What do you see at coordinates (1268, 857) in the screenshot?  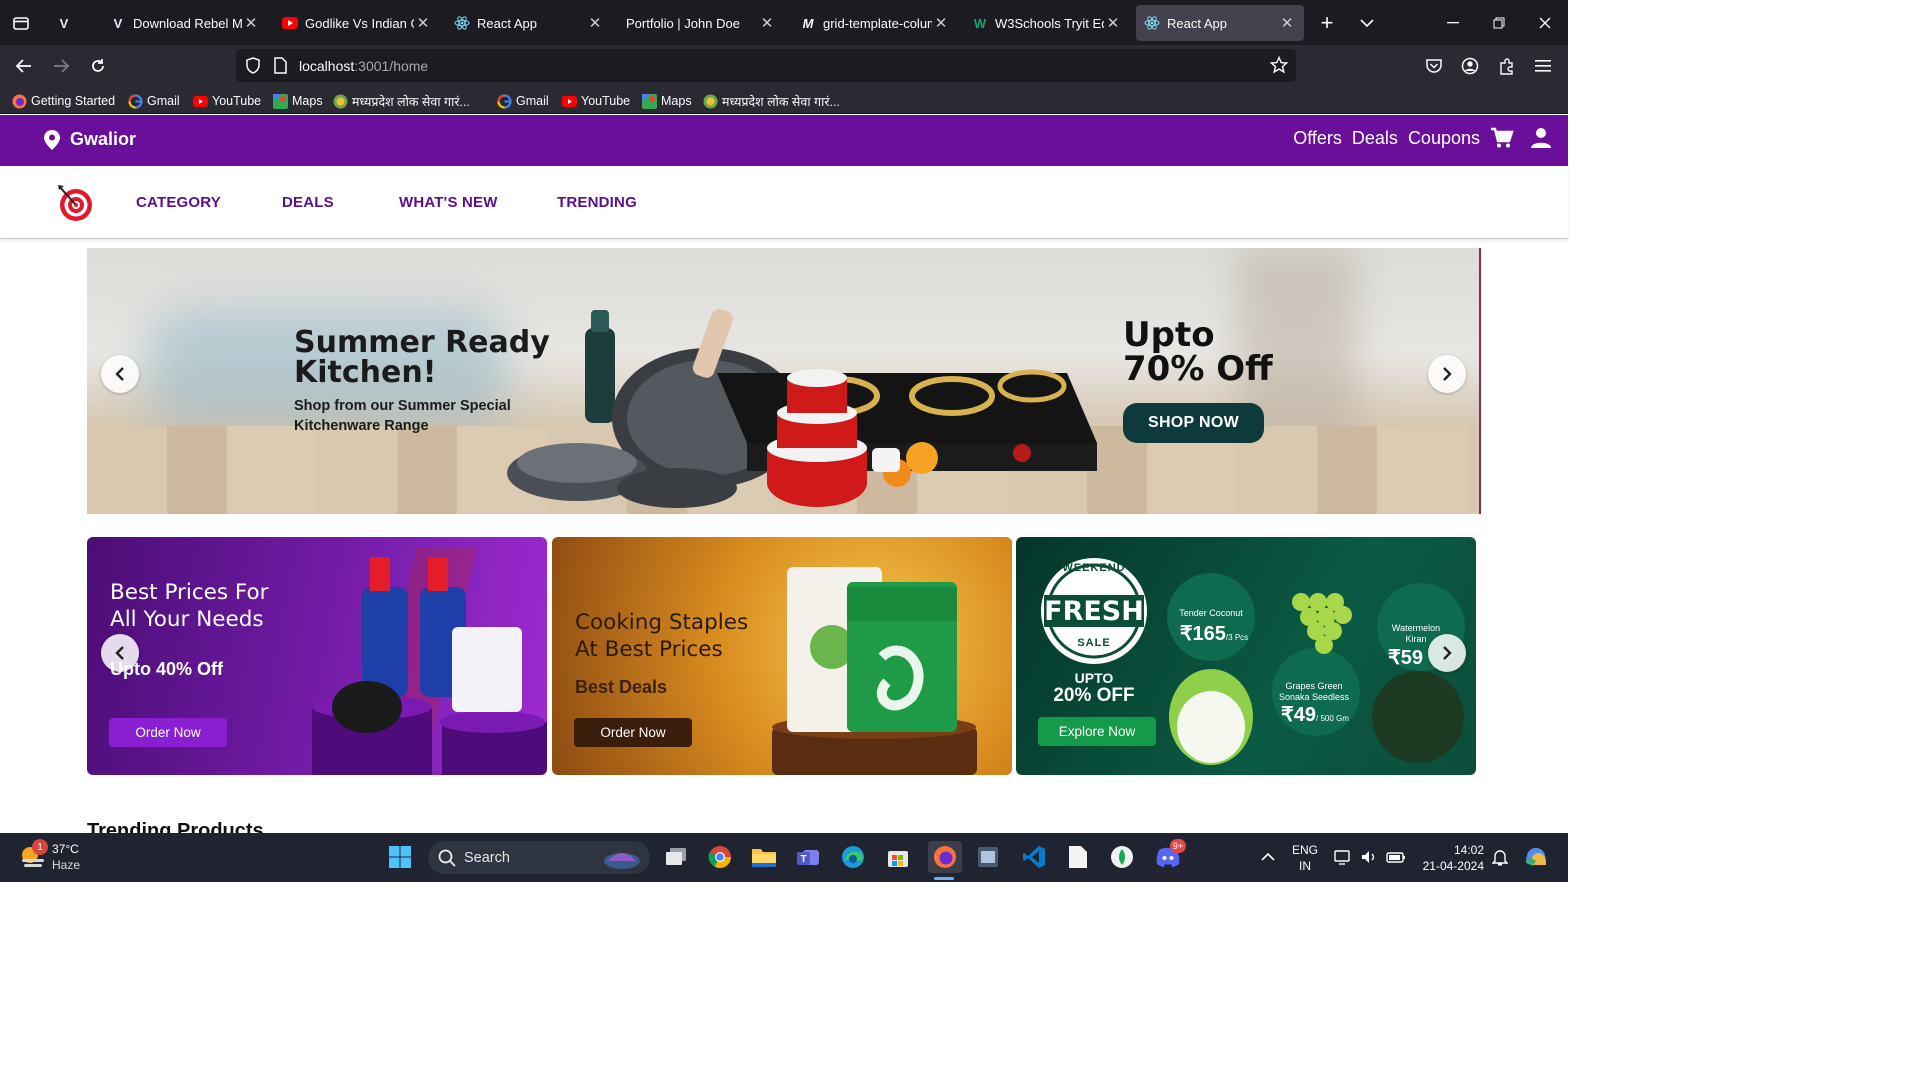 I see `show-hidden-icons-button` at bounding box center [1268, 857].